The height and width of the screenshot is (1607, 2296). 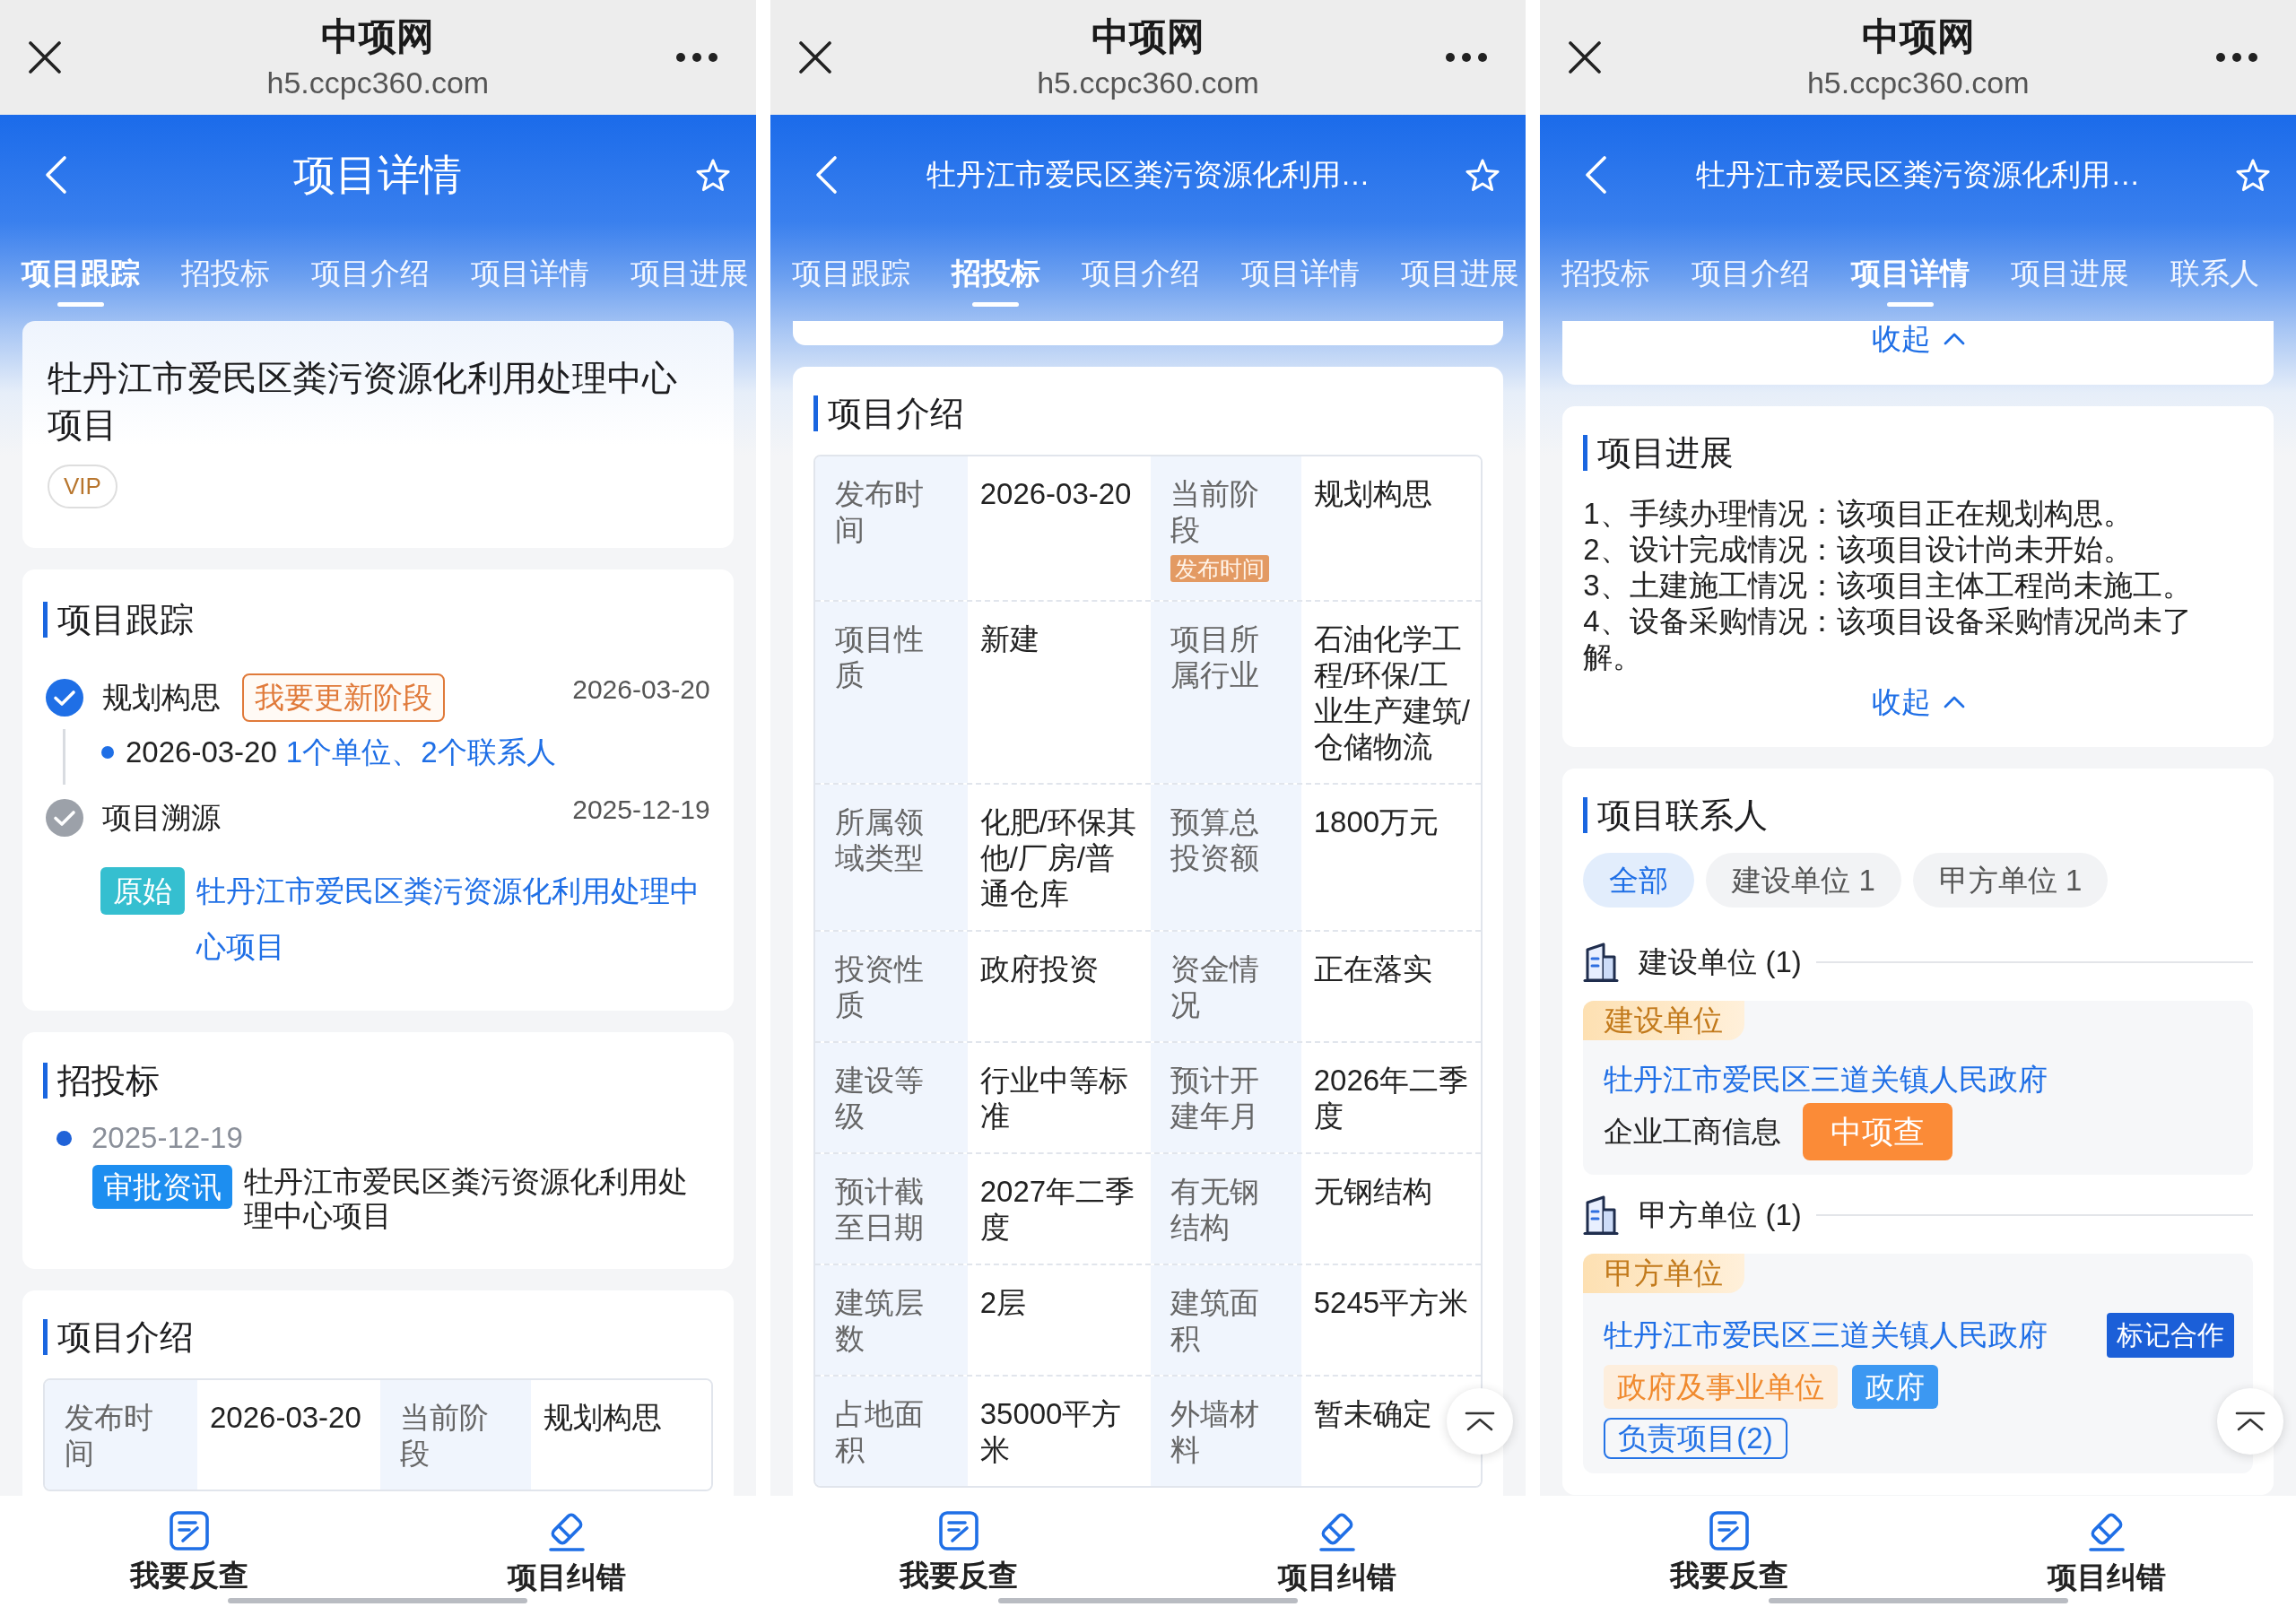 I want to click on lookup-button: 中项查, so click(x=1878, y=1132).